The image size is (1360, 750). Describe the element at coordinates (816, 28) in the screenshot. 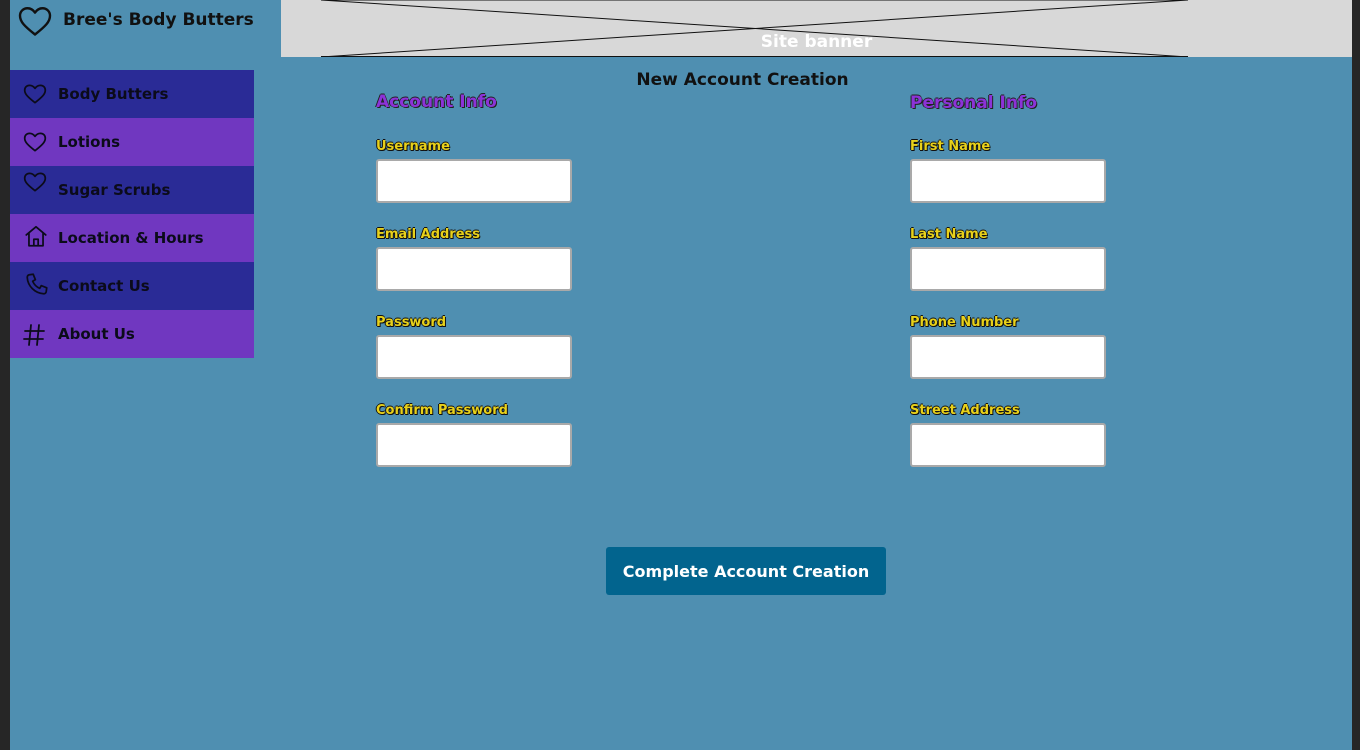

I see `site-banner: Site banner` at that location.